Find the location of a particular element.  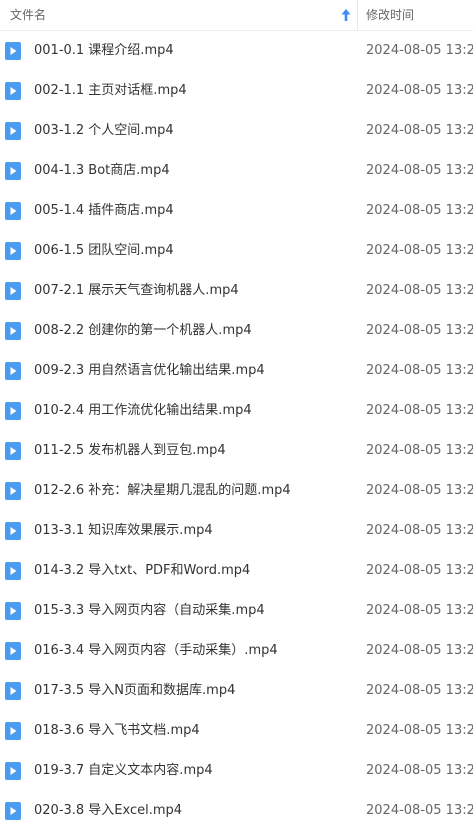

file-row: 006-1.5 团队空间.mp4 2024-08-05 13:26 is located at coordinates (236, 251).